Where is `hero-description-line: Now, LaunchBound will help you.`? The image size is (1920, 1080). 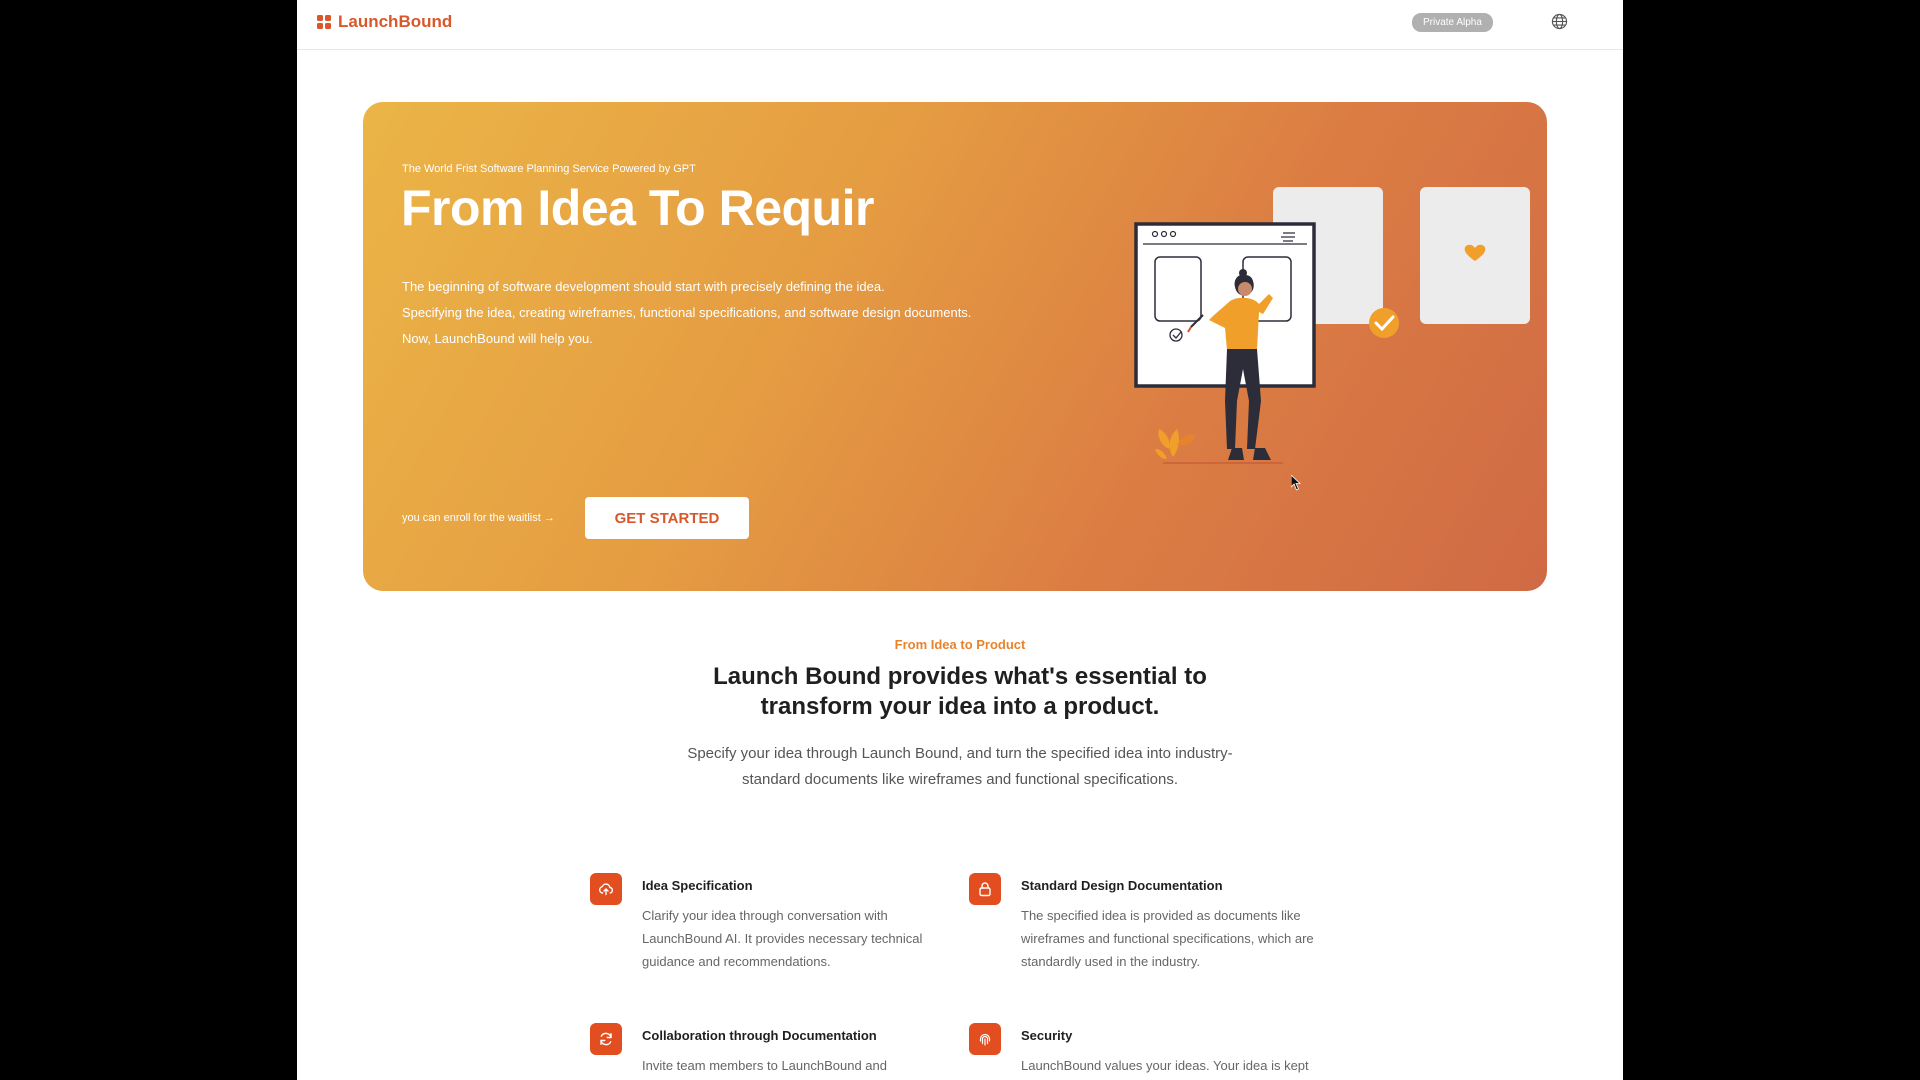 hero-description-line: Now, LaunchBound will help you. is located at coordinates (497, 338).